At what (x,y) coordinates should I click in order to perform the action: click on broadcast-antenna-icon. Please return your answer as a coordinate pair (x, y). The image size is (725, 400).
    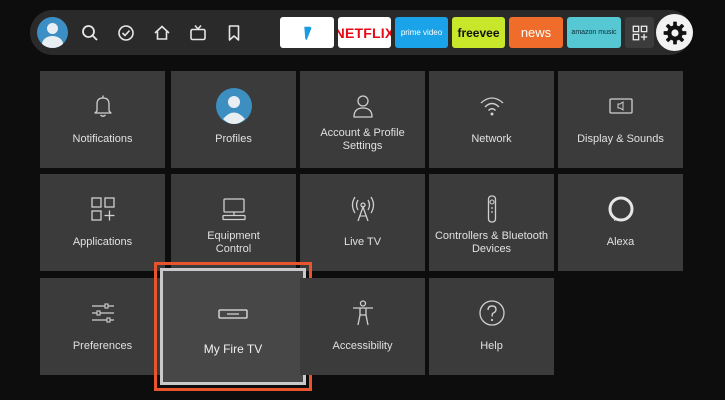
    Looking at the image, I should click on (363, 209).